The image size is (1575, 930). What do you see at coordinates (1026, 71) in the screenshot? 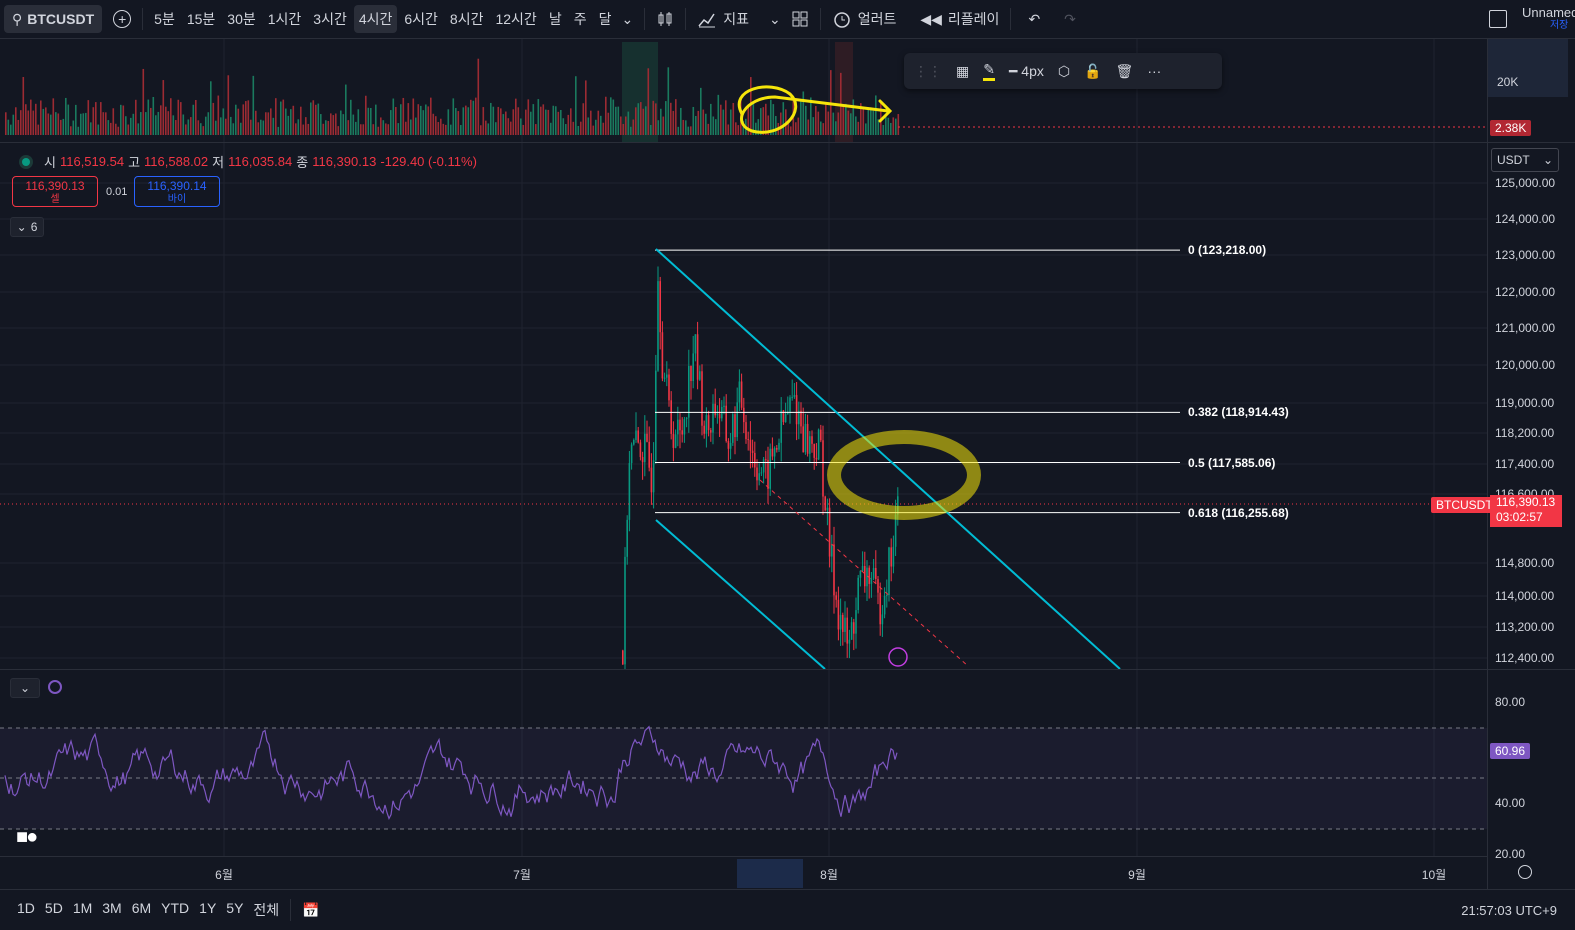
I see `line-width-button: ━ 4px` at bounding box center [1026, 71].